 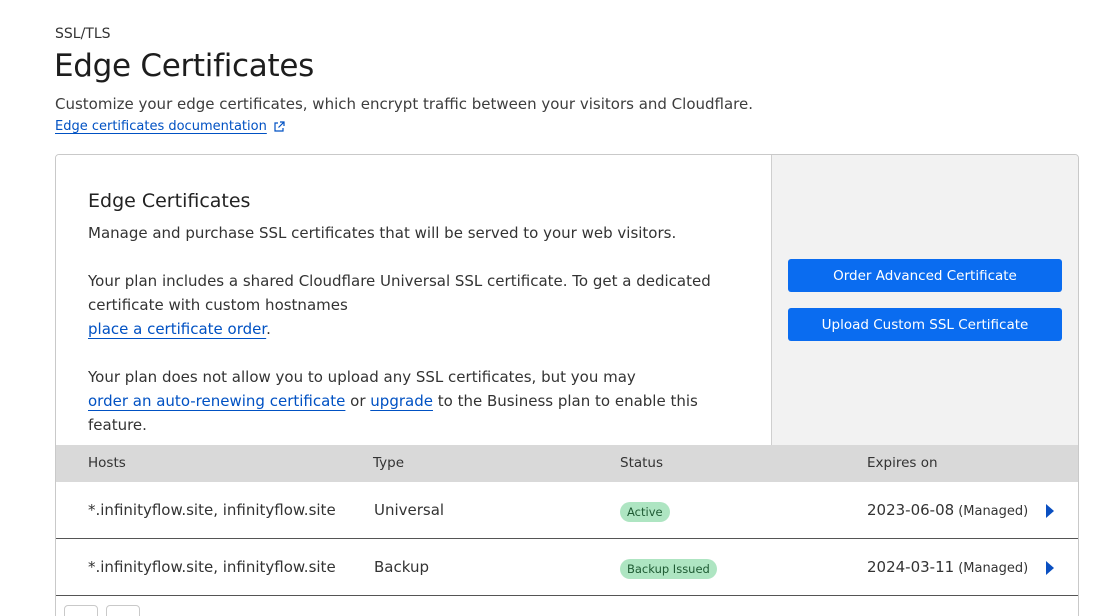 What do you see at coordinates (81, 610) in the screenshot?
I see `pagination-prev-button` at bounding box center [81, 610].